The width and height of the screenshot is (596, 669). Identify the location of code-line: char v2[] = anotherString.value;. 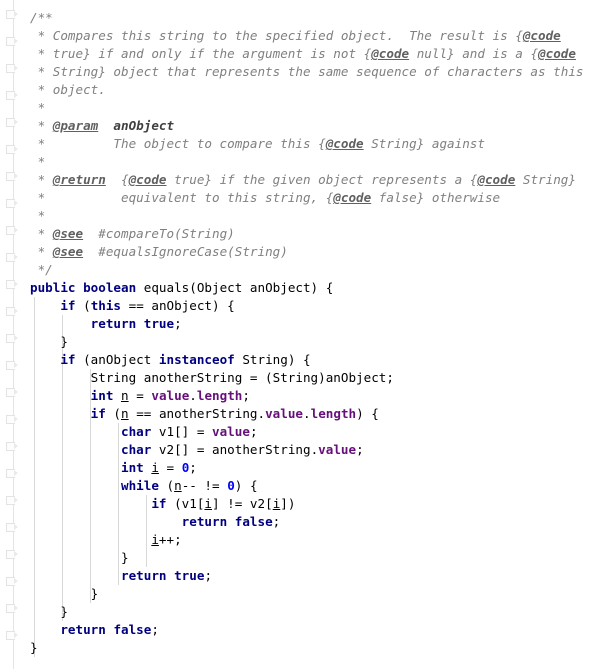
(298, 450).